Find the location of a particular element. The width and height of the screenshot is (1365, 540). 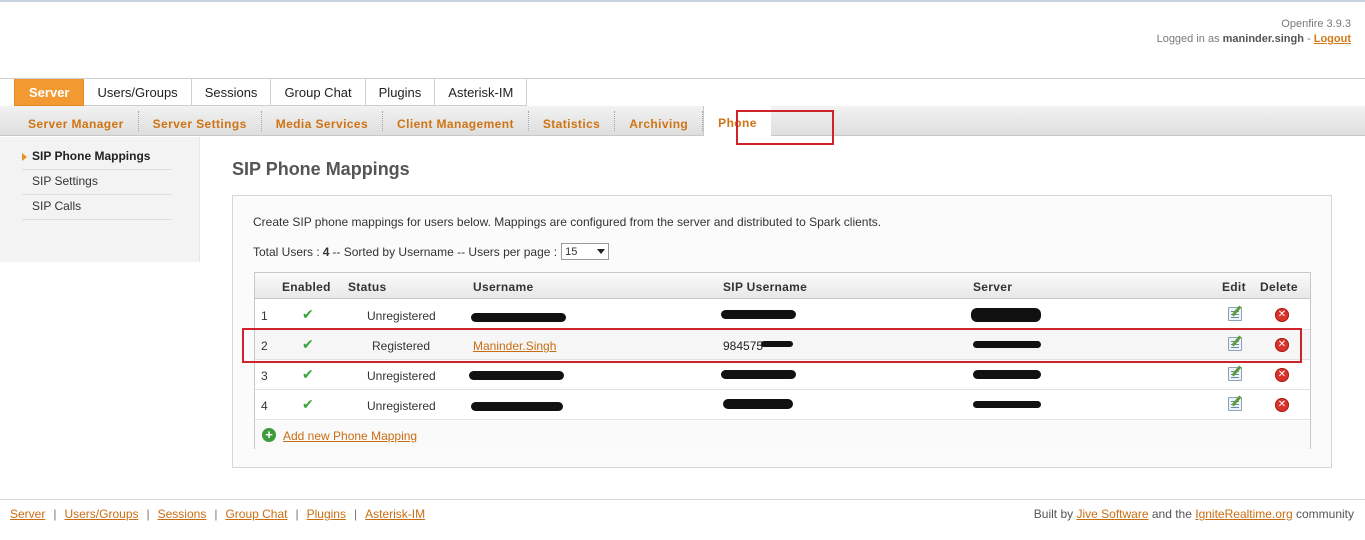

credit-prefix: Built by is located at coordinates (1053, 514).